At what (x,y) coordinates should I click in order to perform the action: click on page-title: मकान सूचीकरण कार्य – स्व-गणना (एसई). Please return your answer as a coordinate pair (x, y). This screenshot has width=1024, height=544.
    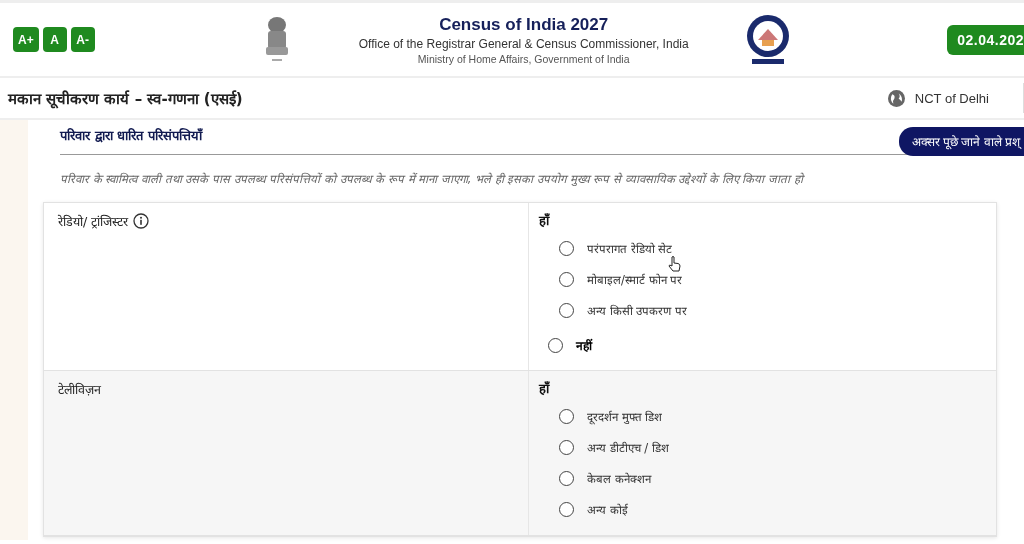
    Looking at the image, I should click on (125, 98).